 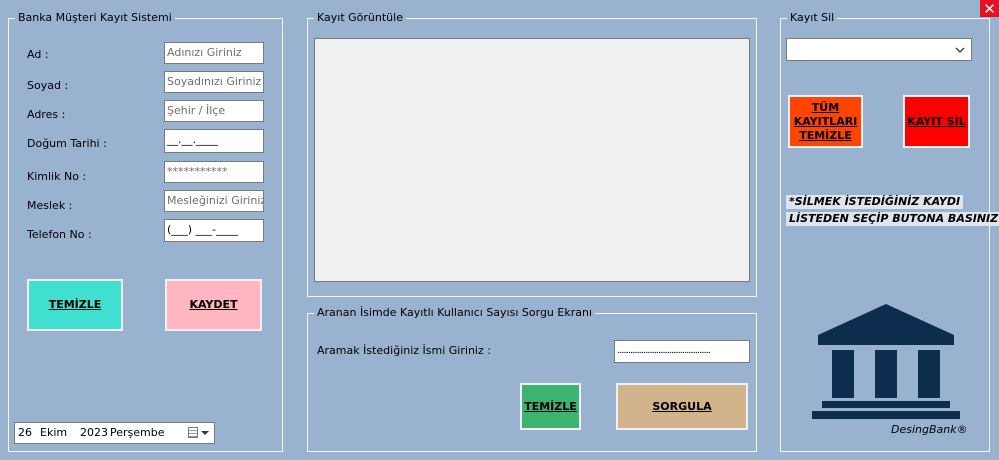 What do you see at coordinates (214, 111) in the screenshot?
I see `address-input: Şehir / İlçe` at bounding box center [214, 111].